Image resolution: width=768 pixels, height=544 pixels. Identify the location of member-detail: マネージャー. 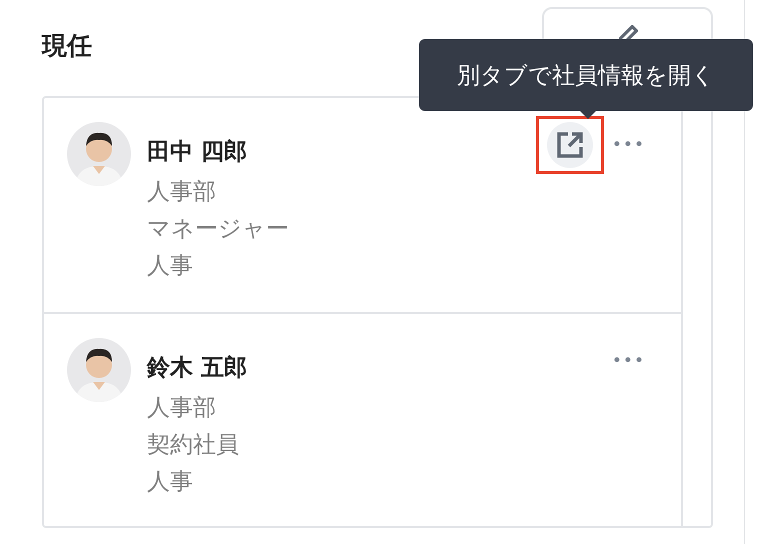
(218, 229).